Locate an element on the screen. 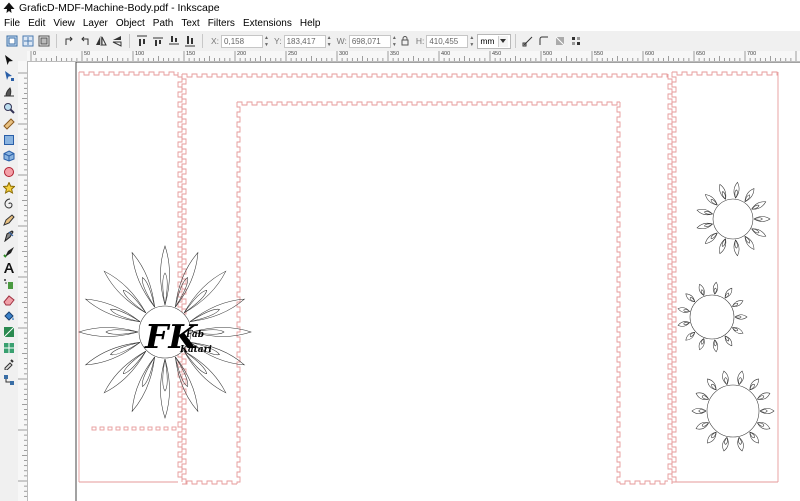 This screenshot has width=800, height=501. zoom-tool-icon is located at coordinates (9, 108).